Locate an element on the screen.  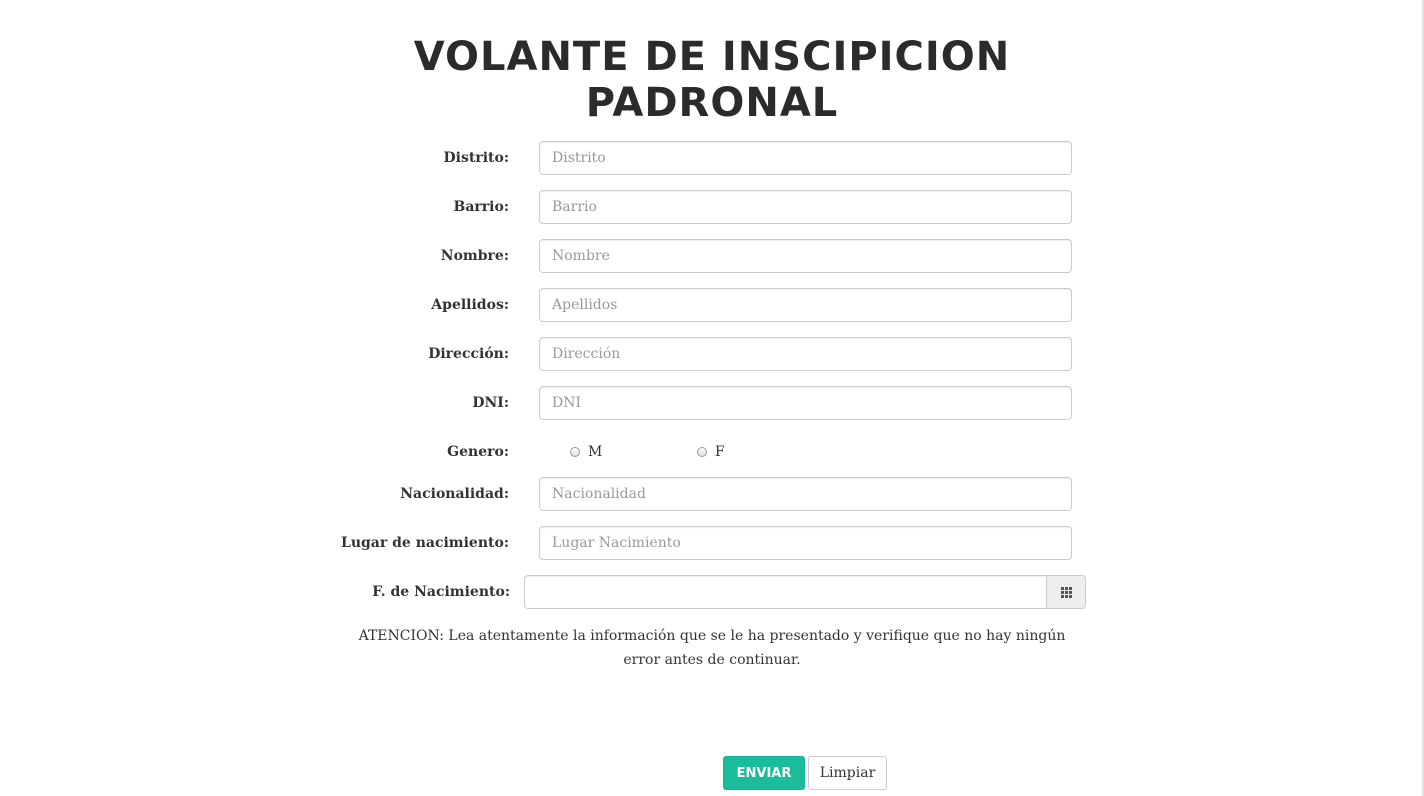
field-row-genero: Genero: M F is located at coordinates (712, 452).